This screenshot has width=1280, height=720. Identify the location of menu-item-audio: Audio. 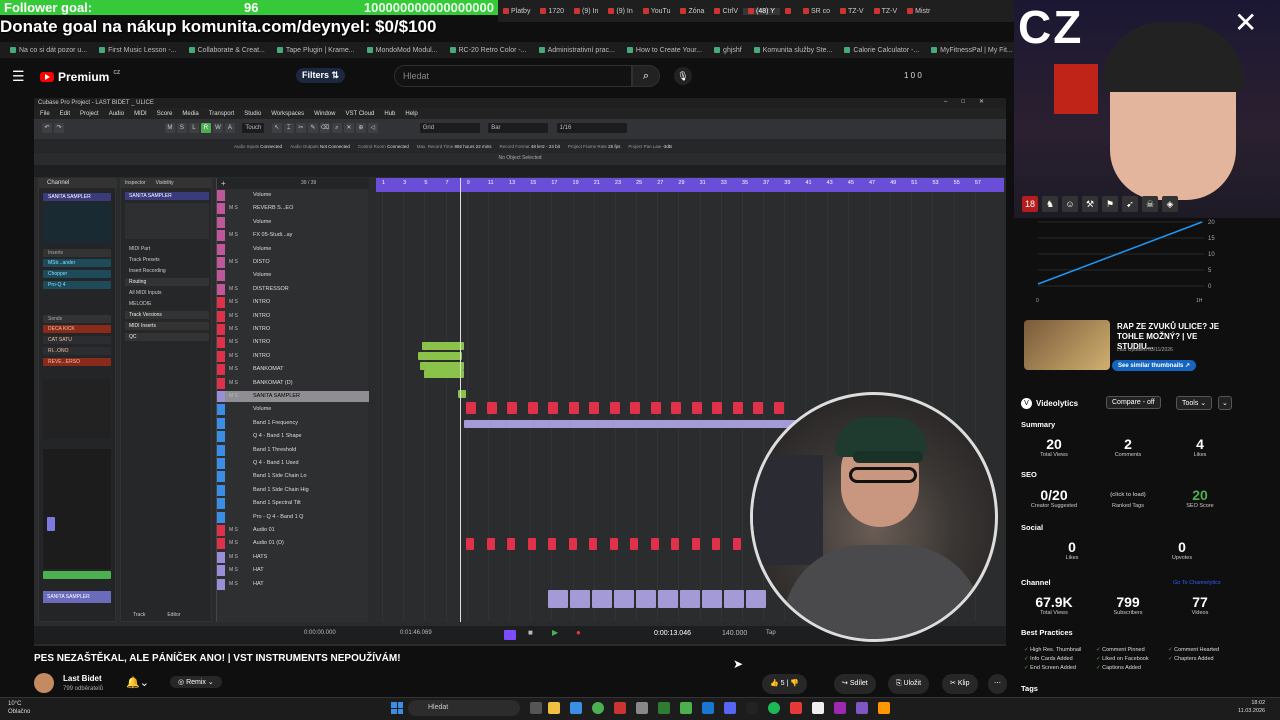
(116, 114).